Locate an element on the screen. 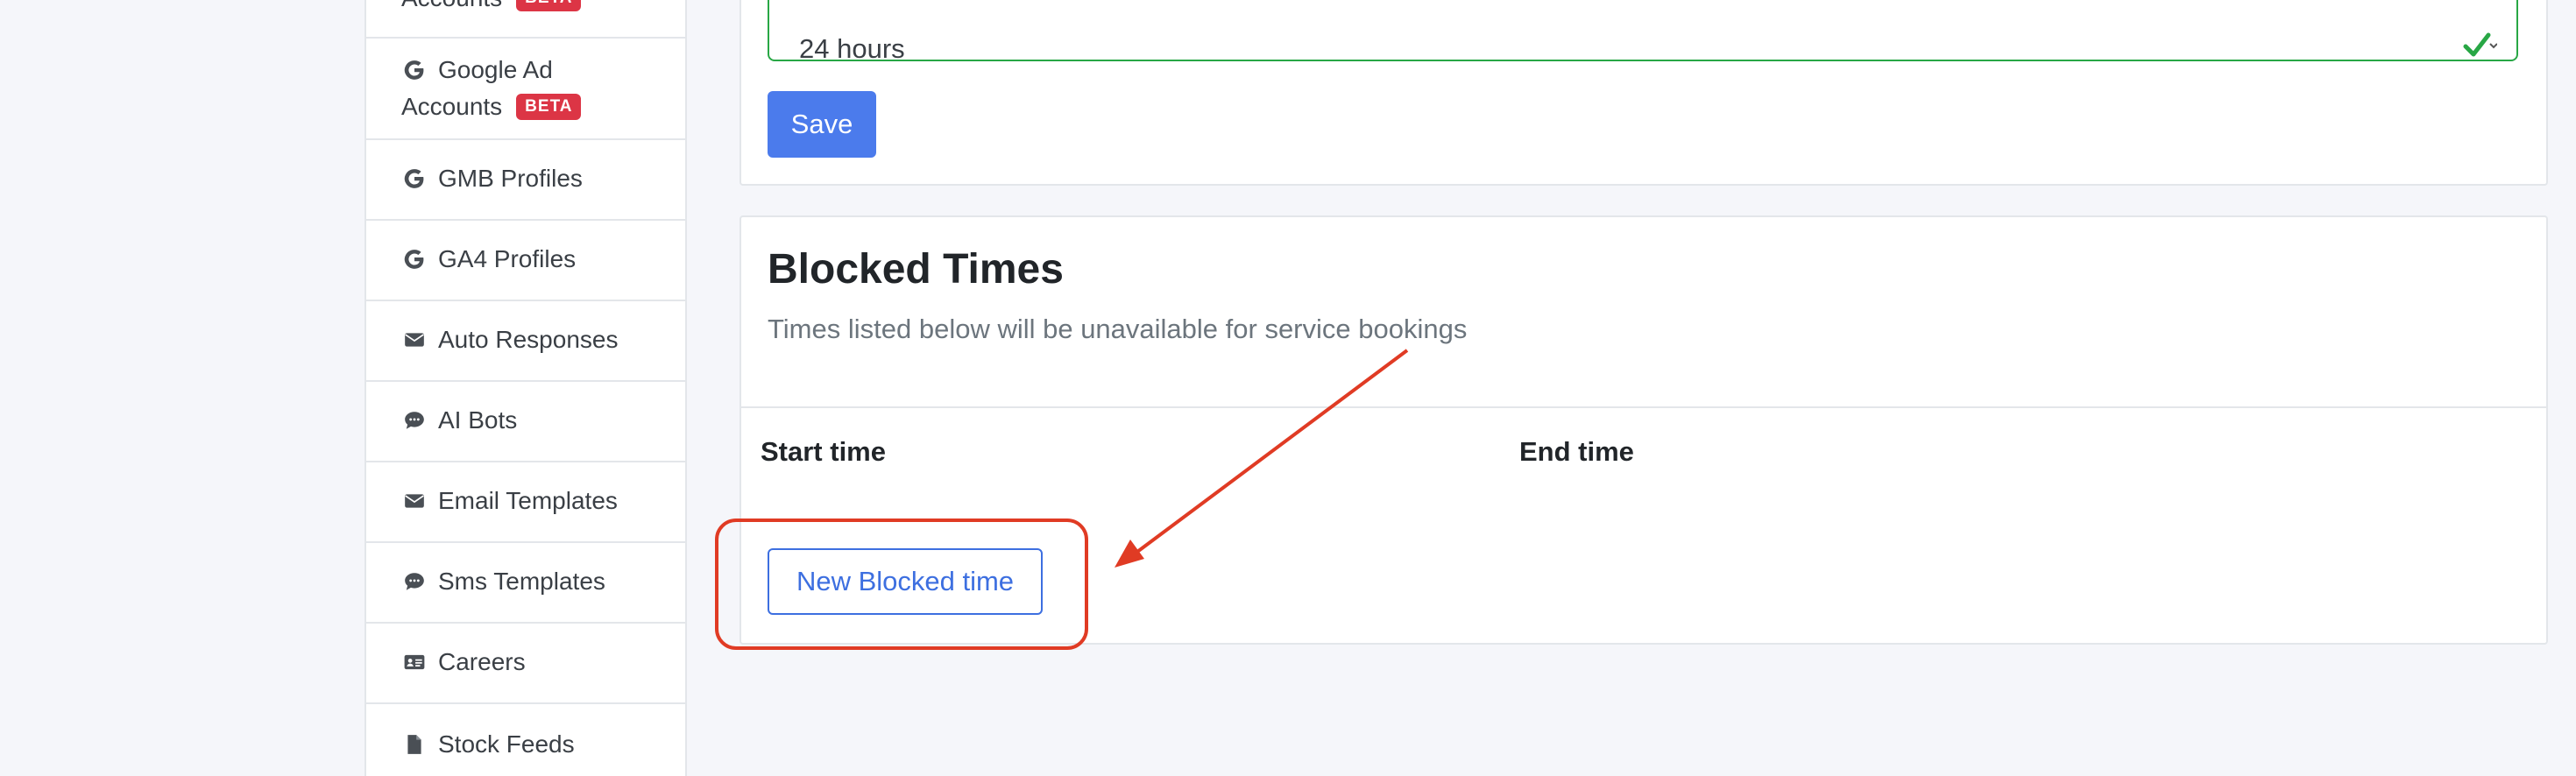  sidebar-item-email-templates: Email Templates is located at coordinates (525, 502).